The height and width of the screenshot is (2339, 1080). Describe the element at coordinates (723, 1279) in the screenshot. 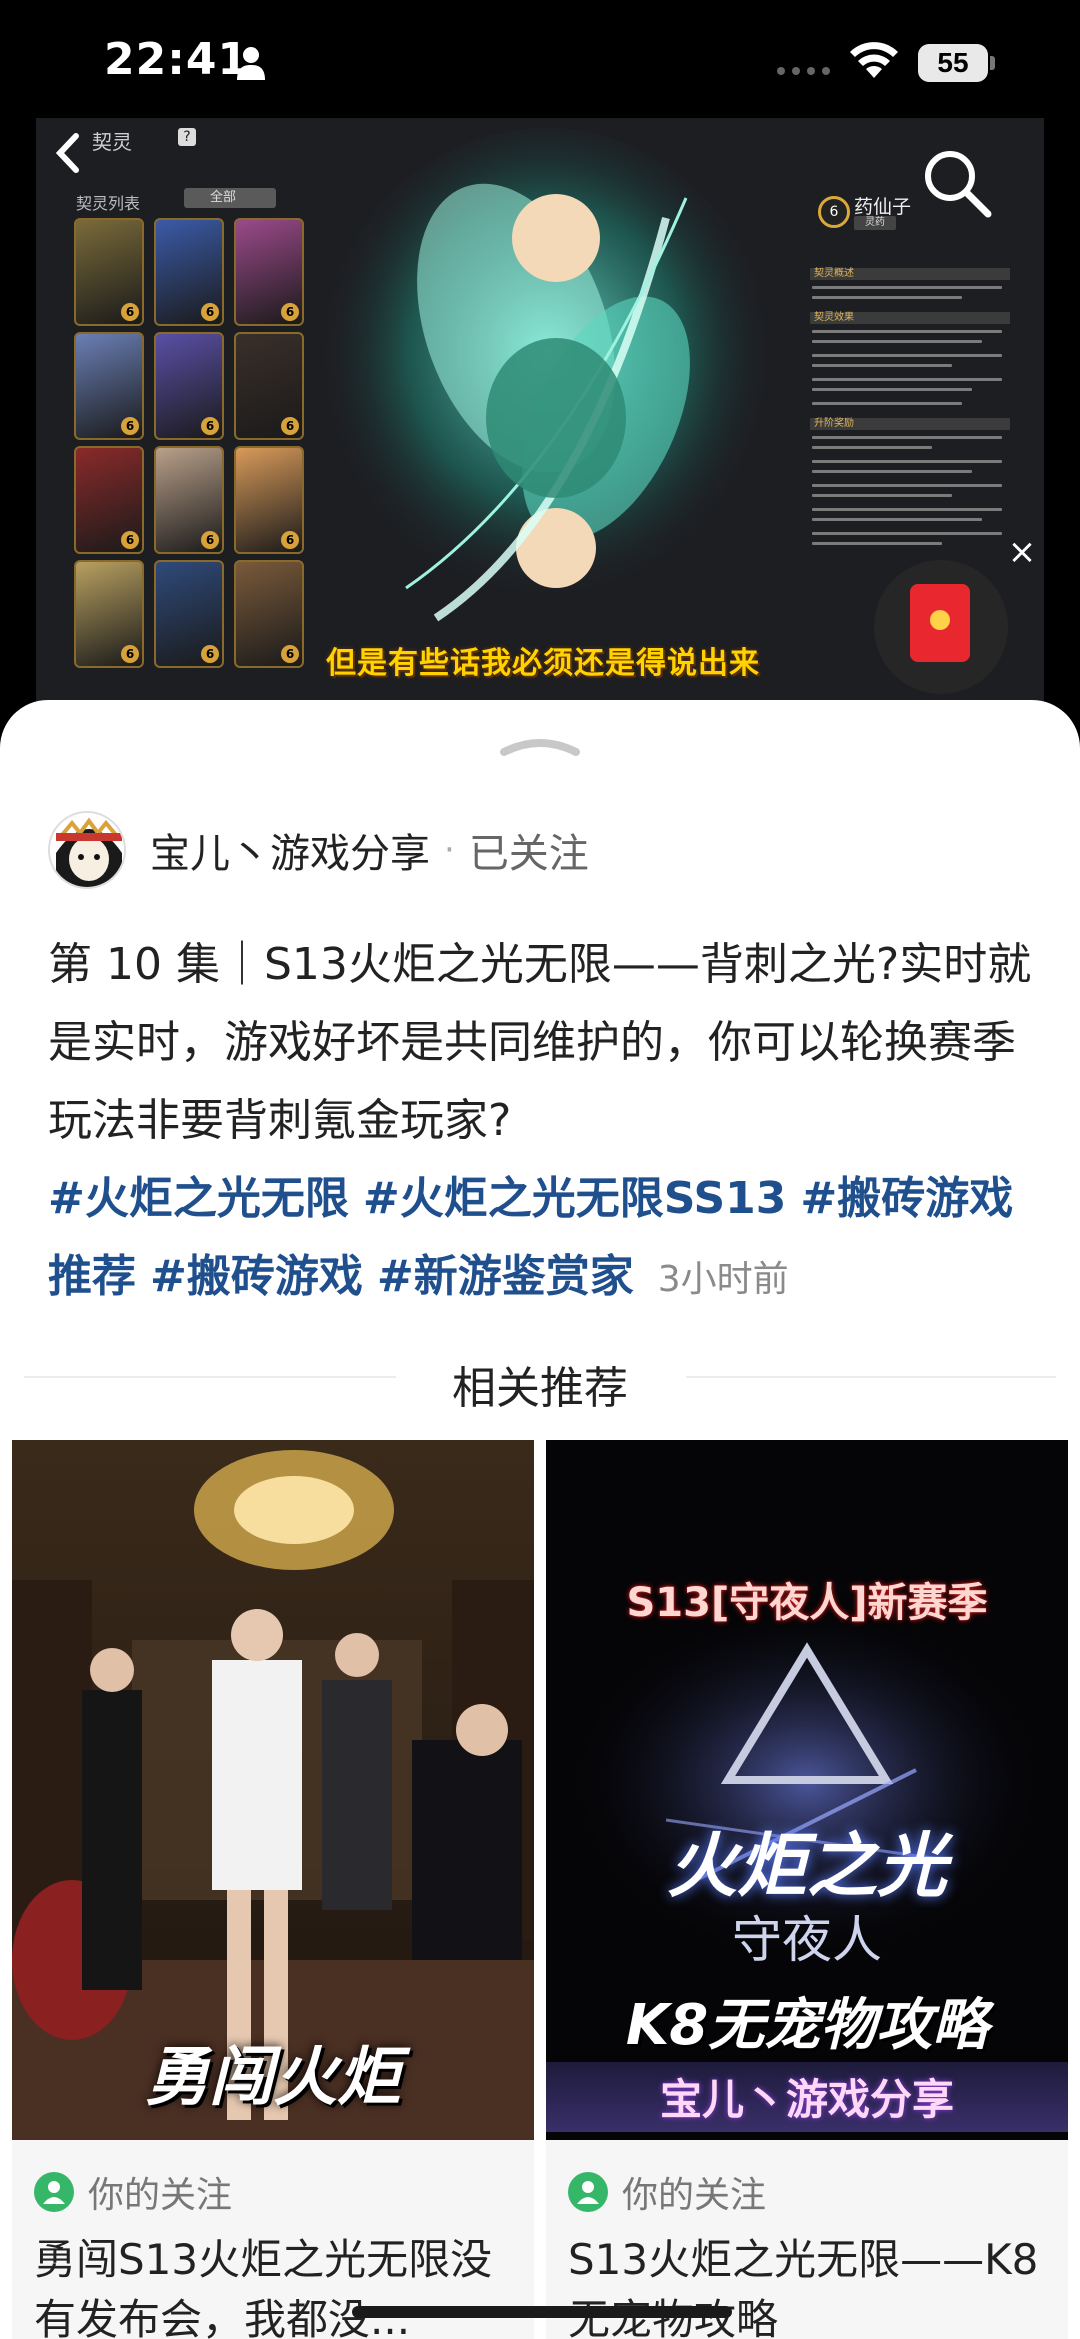

I see `post-time: 3小时前` at that location.